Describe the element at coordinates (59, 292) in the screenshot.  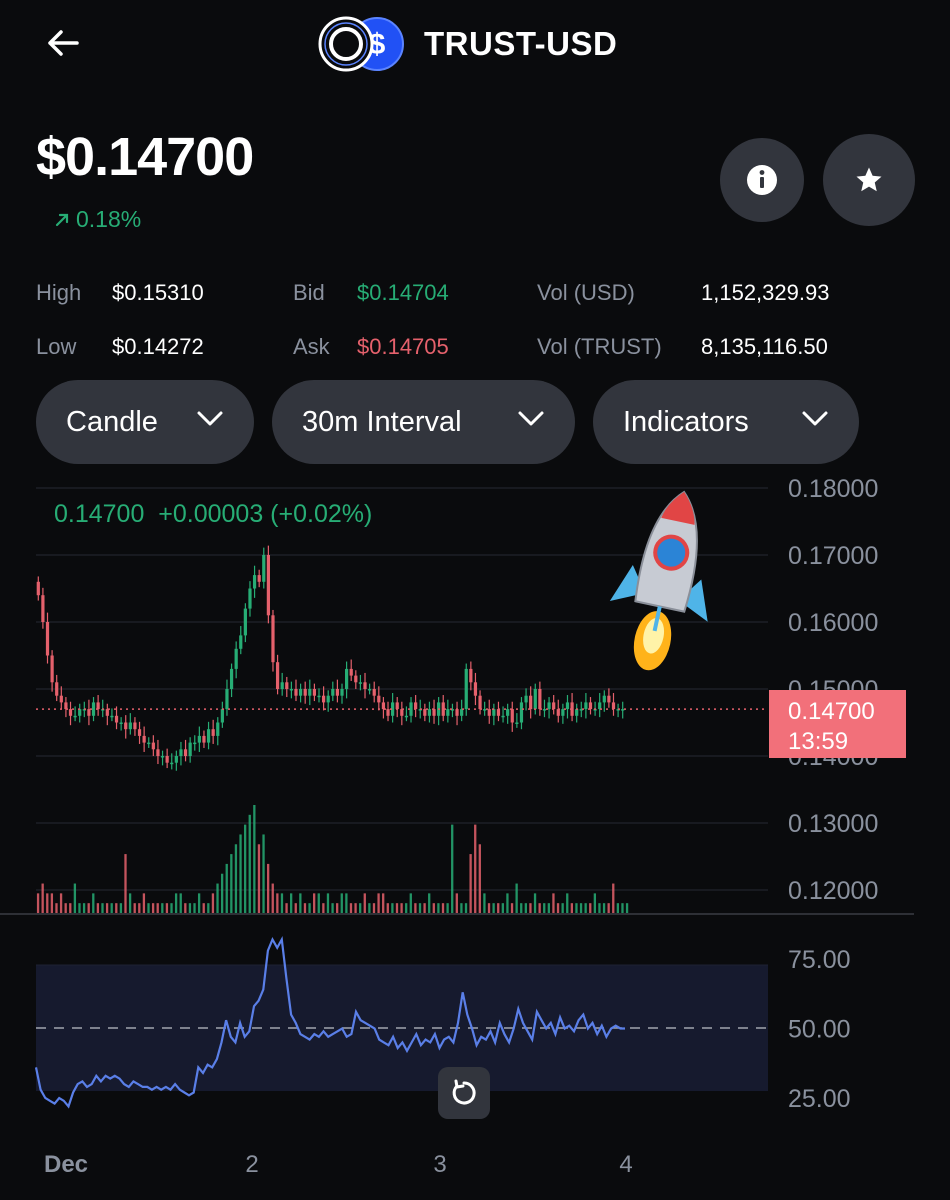
I see `high-label: High` at that location.